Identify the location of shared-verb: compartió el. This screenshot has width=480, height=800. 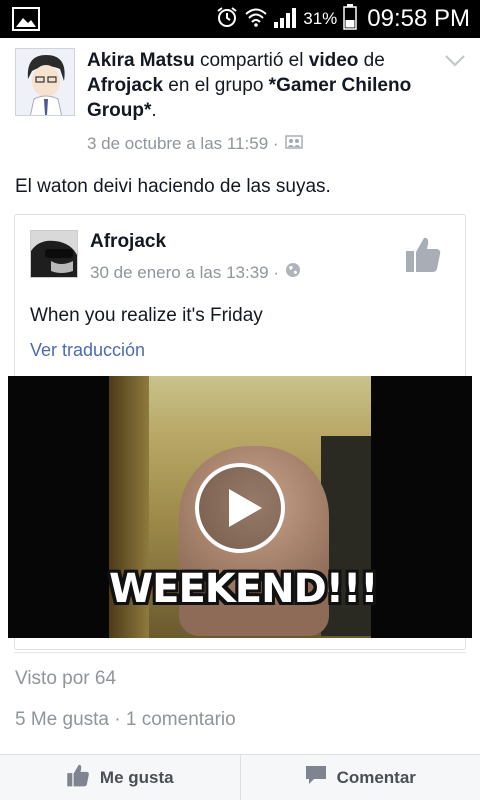
(251, 60).